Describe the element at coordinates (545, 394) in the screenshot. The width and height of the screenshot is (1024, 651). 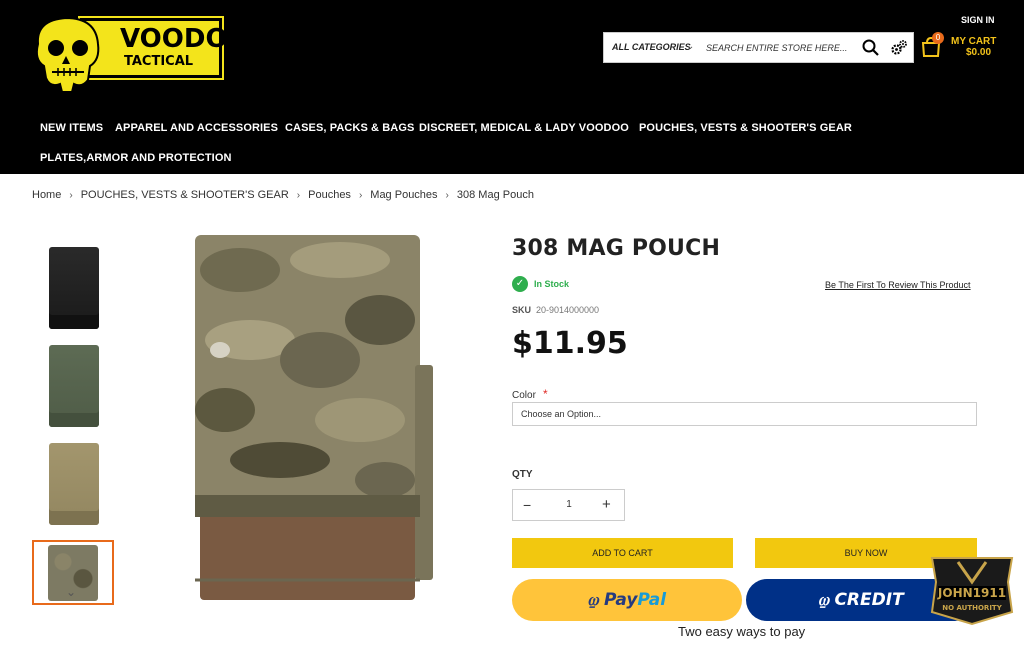
I see `required-asterisk: *` at that location.